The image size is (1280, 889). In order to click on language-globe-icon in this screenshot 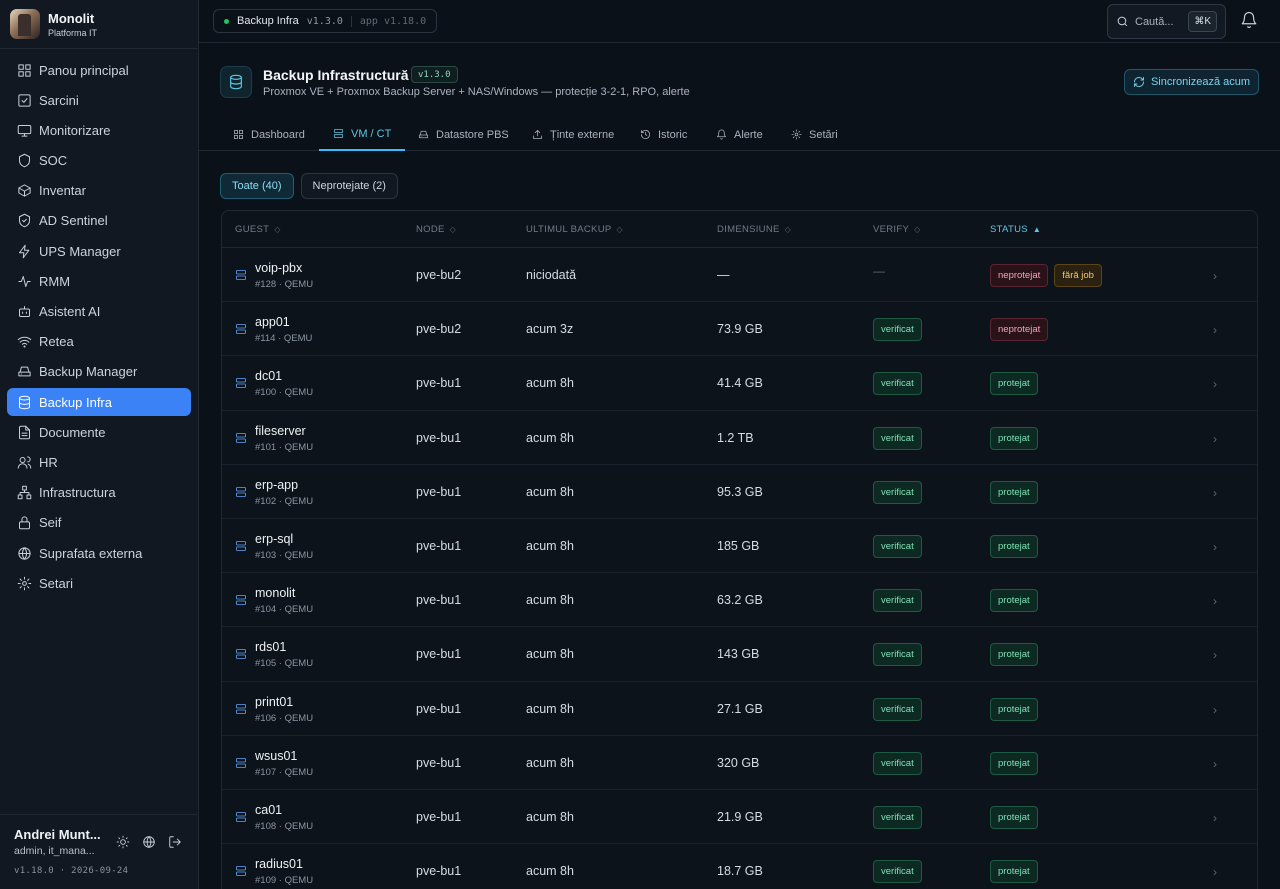, I will do `click(149, 842)`.